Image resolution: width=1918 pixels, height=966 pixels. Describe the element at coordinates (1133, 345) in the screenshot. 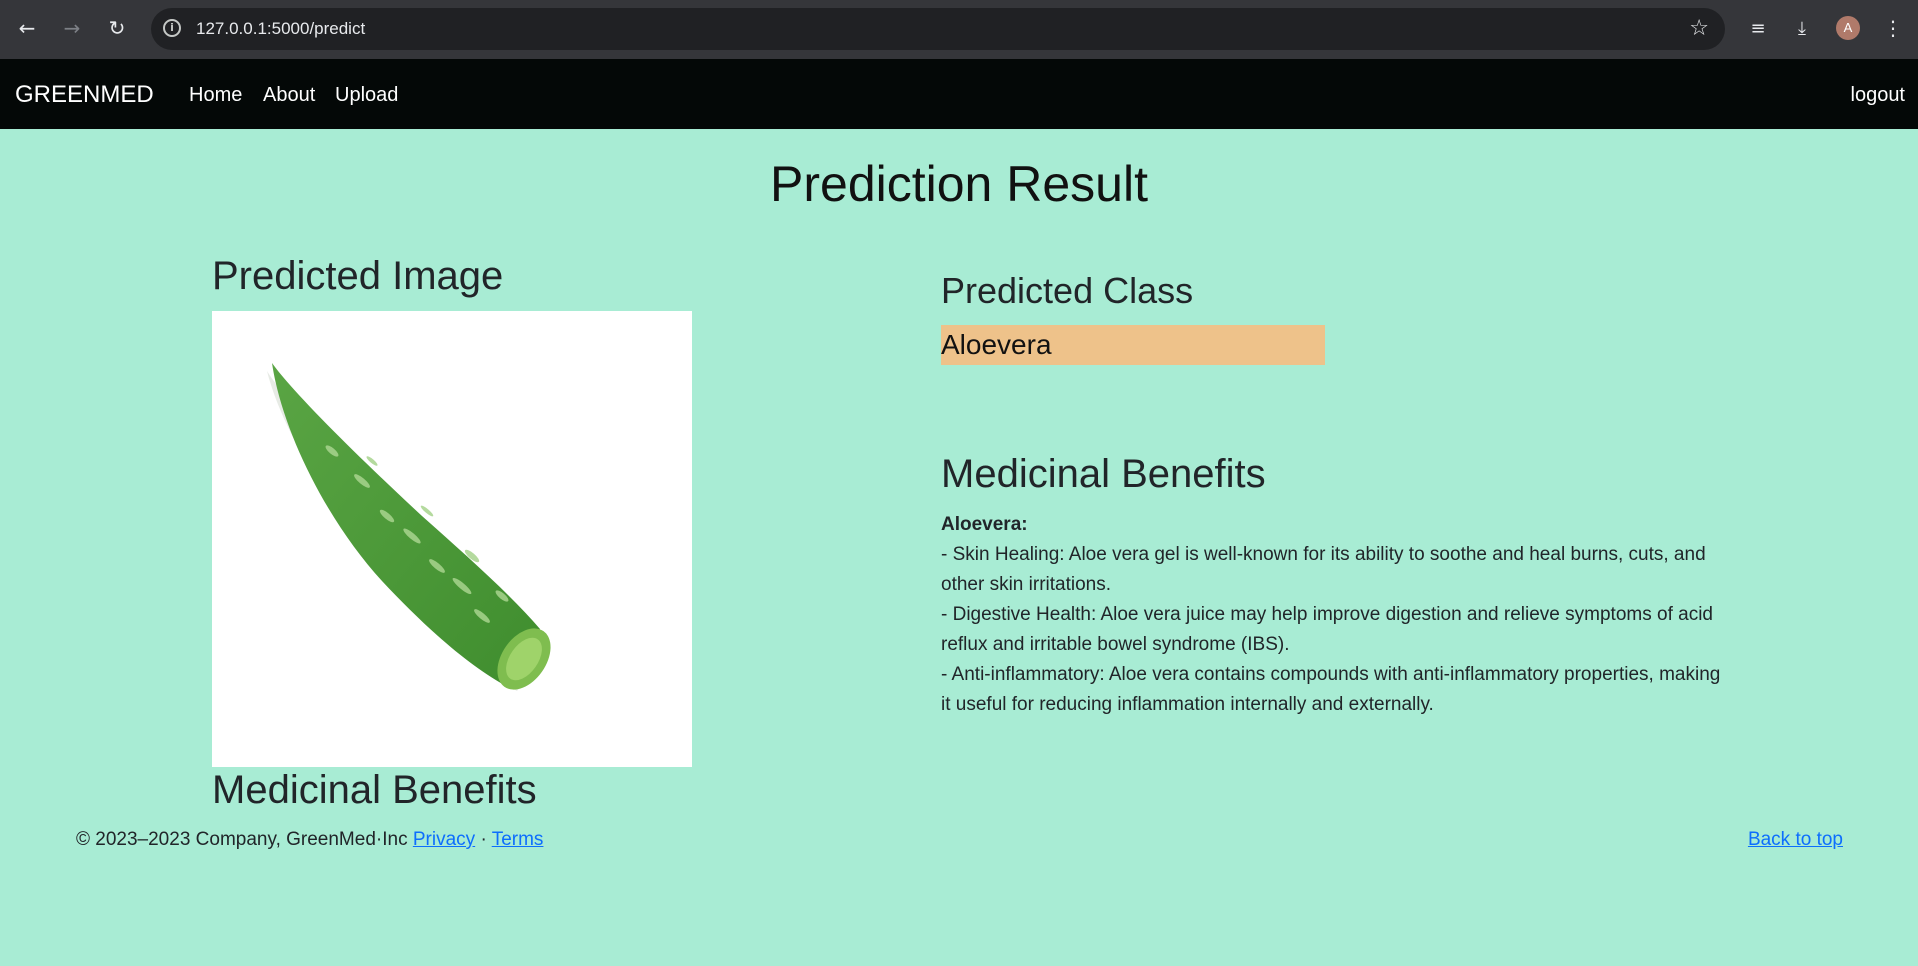

I see `predicted-class-badge: Aloevera` at that location.